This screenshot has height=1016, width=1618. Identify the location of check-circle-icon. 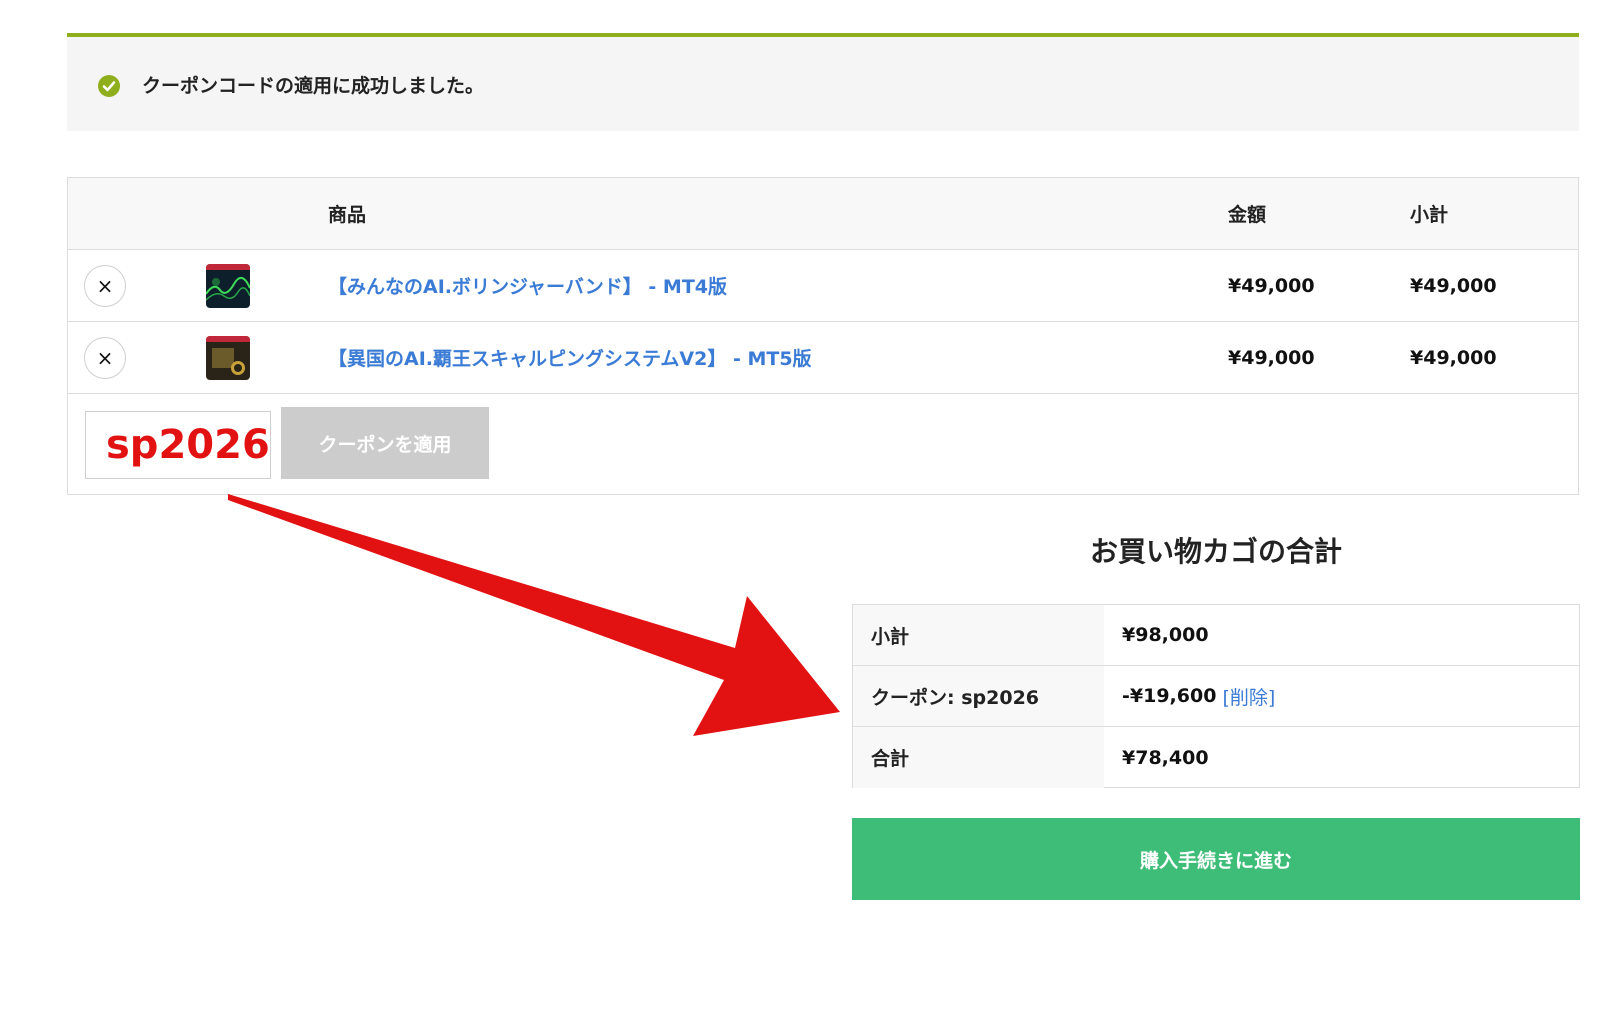
(109, 86).